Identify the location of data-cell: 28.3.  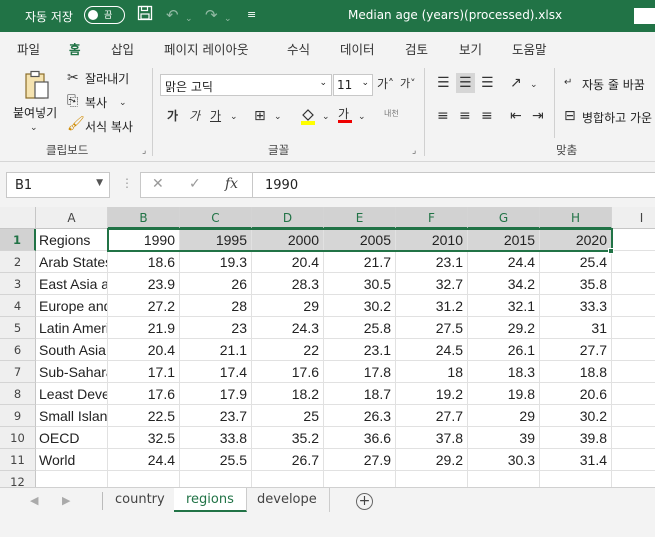
(288, 284).